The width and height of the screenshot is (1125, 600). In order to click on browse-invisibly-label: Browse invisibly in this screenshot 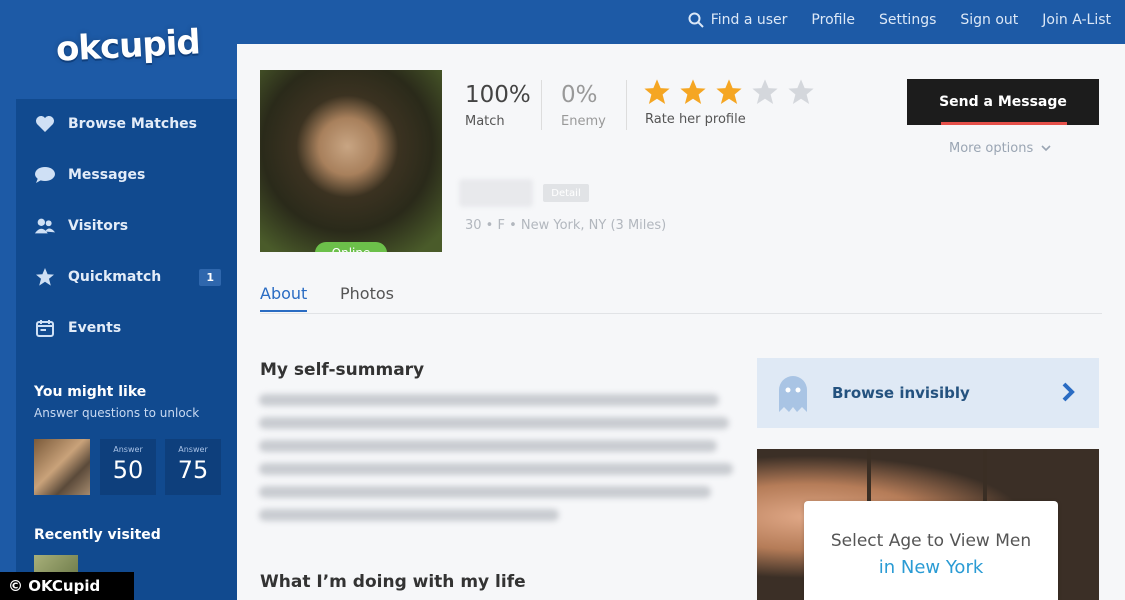, I will do `click(901, 393)`.